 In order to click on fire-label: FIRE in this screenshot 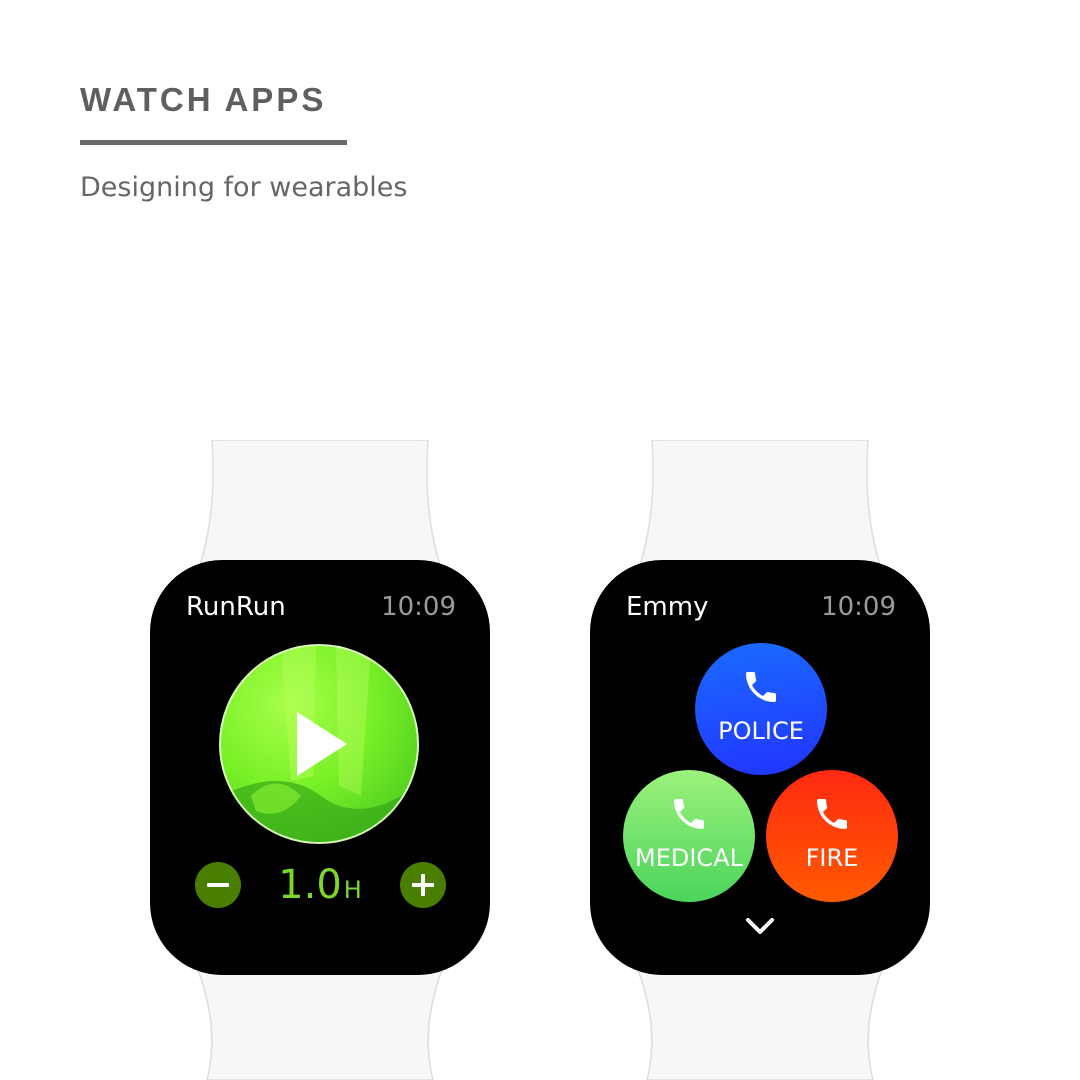, I will do `click(832, 858)`.